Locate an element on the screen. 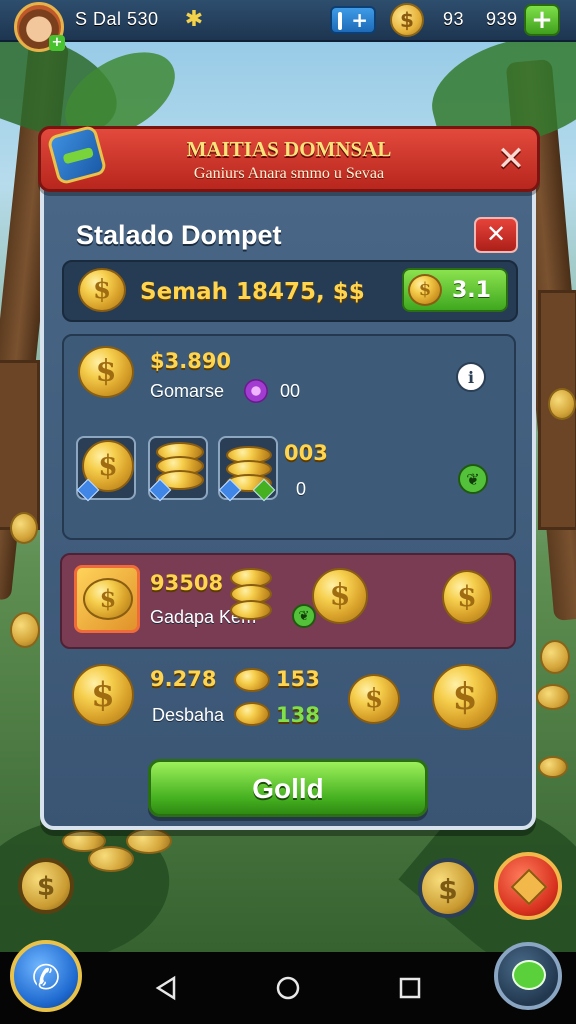 This screenshot has height=1024, width=576. balance-button-value: 3.1 is located at coordinates (471, 290).